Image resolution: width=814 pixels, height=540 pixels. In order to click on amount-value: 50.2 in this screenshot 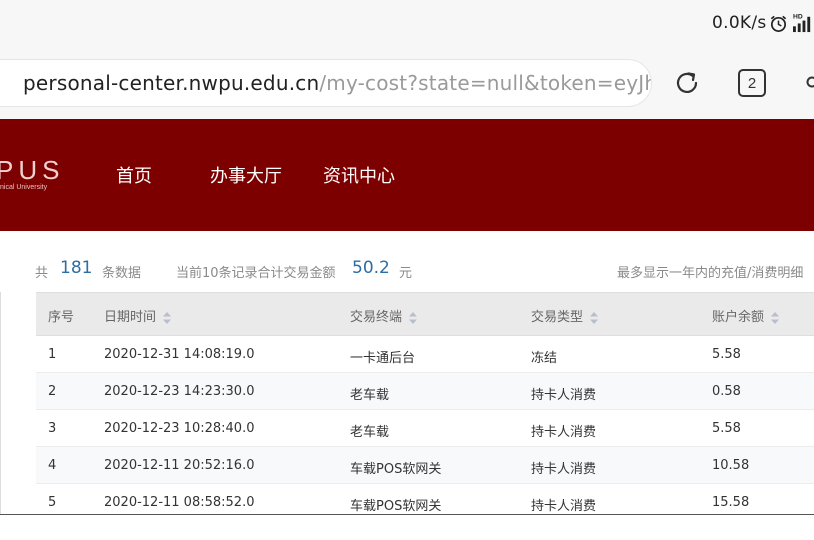, I will do `click(371, 268)`.